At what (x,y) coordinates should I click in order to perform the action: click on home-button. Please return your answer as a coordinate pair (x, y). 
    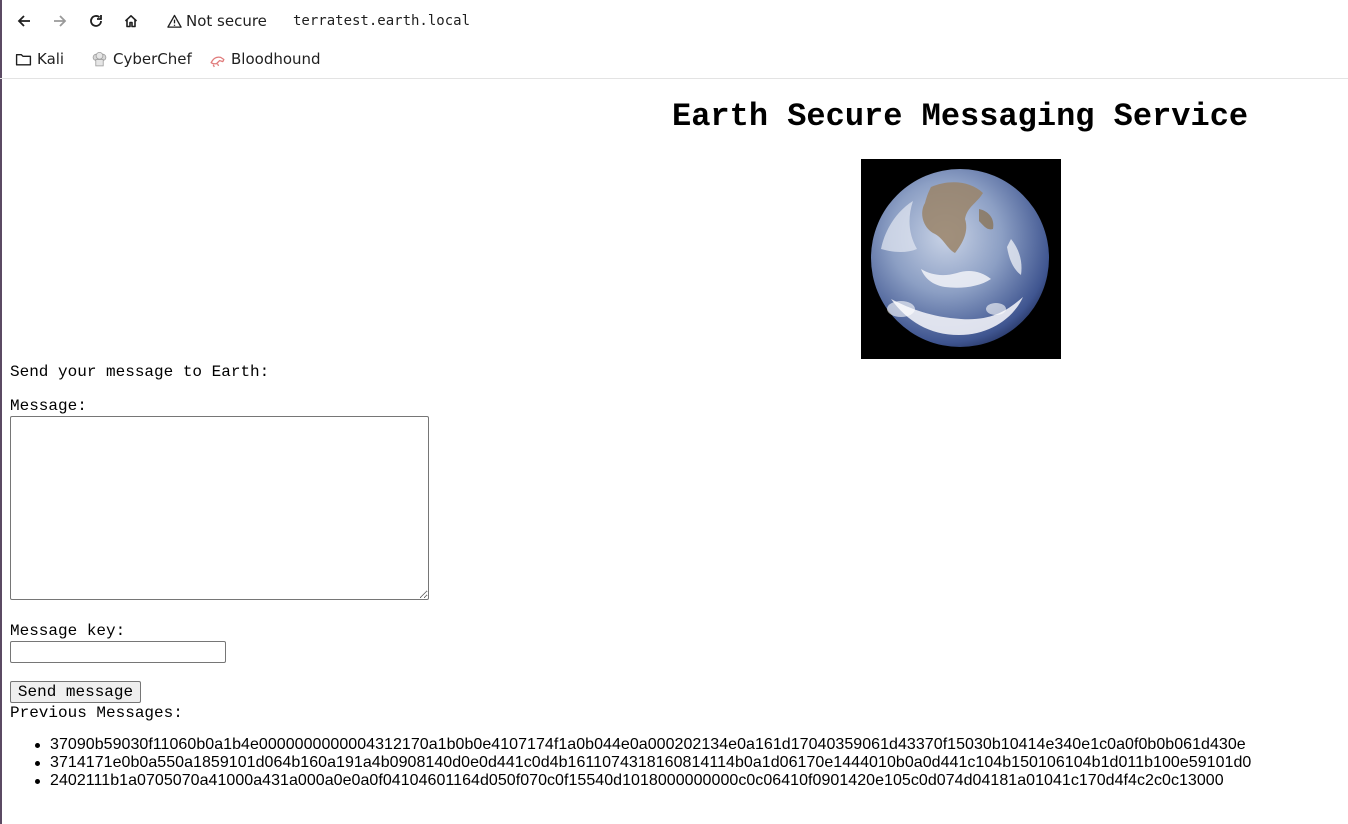
    Looking at the image, I should click on (131, 21).